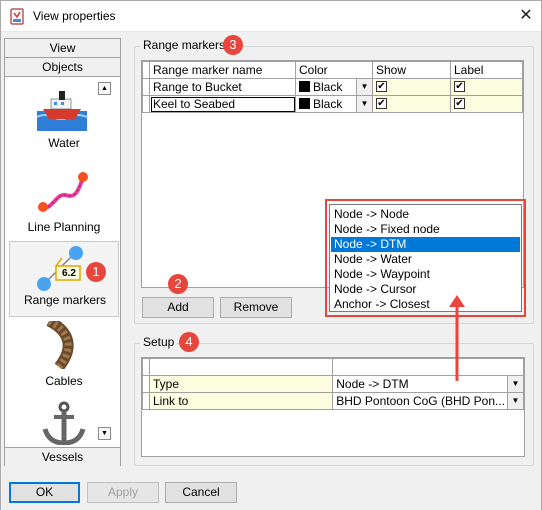 The height and width of the screenshot is (510, 542). I want to click on cancel-button: Cancel, so click(201, 492).